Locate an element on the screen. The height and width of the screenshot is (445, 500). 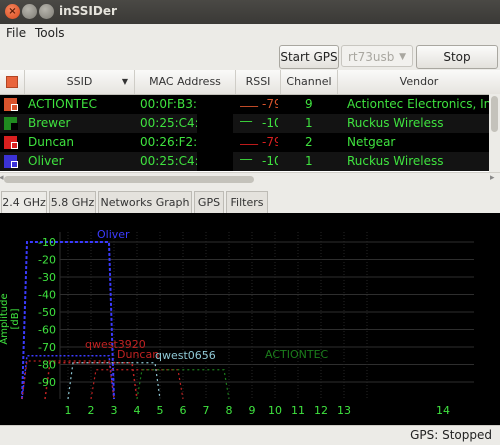
stop-network-button: Stop Network is located at coordinates (457, 65).